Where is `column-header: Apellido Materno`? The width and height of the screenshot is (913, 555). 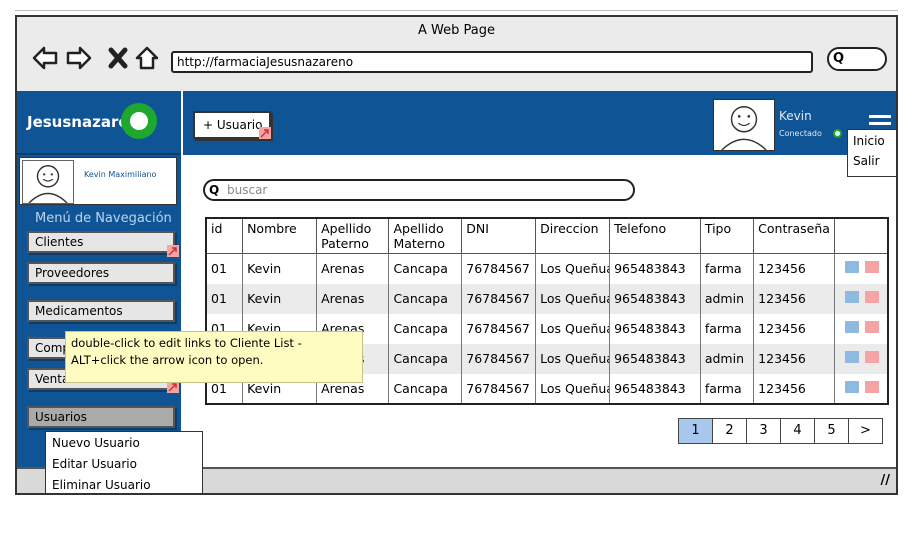
column-header: Apellido Materno is located at coordinates (425, 236).